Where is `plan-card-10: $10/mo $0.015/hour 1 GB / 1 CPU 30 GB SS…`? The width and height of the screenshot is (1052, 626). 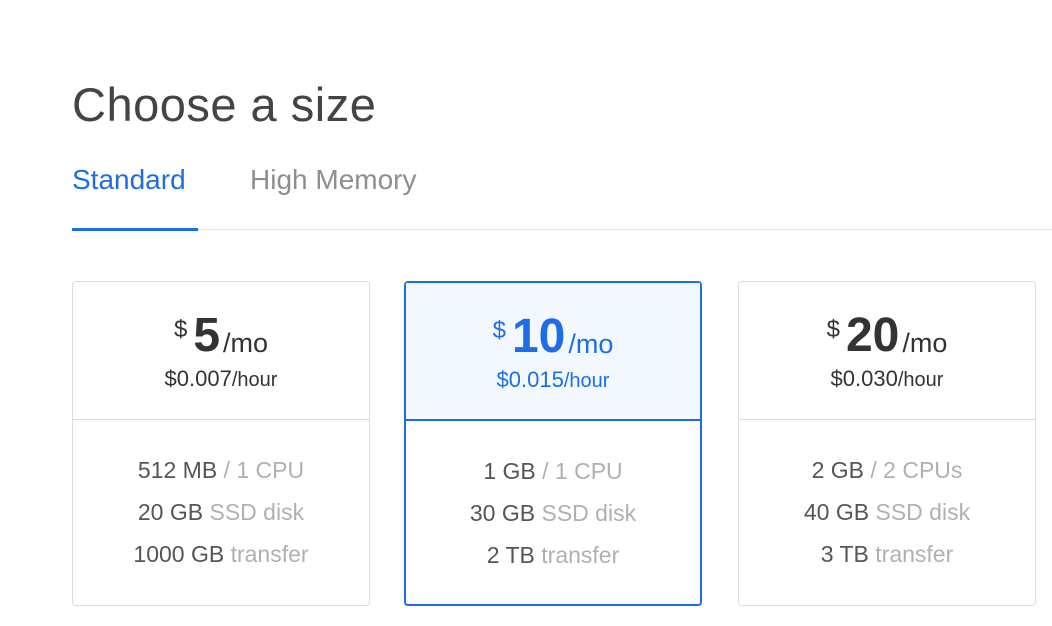
plan-card-10: $10/mo $0.015/hour 1 GB / 1 CPU 30 GB SS… is located at coordinates (553, 443).